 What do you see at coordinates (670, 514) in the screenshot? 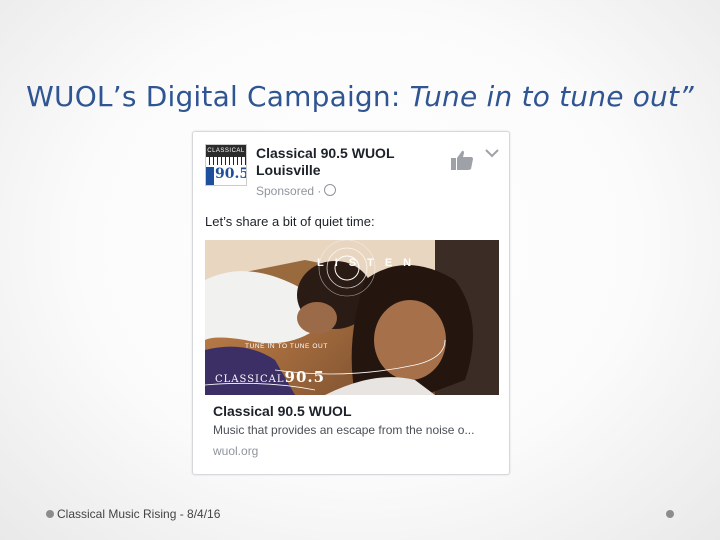
I see `slide-corner-dot` at bounding box center [670, 514].